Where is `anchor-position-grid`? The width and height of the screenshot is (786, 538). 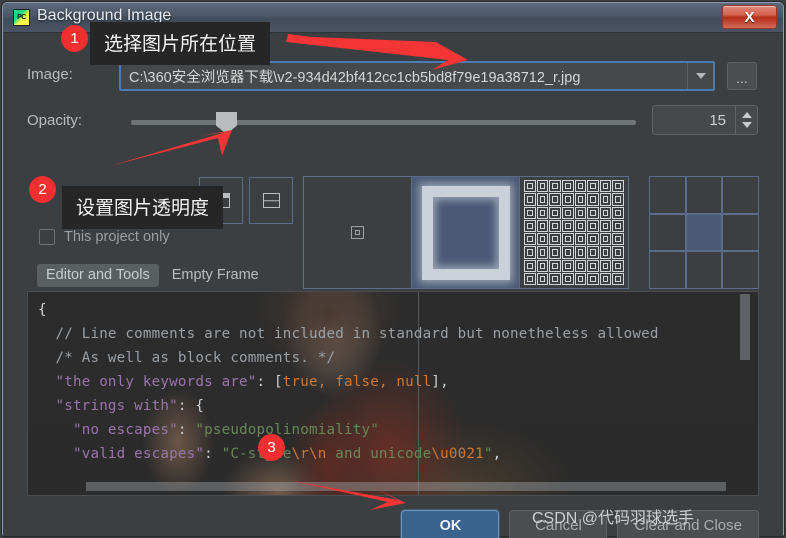 anchor-position-grid is located at coordinates (704, 232).